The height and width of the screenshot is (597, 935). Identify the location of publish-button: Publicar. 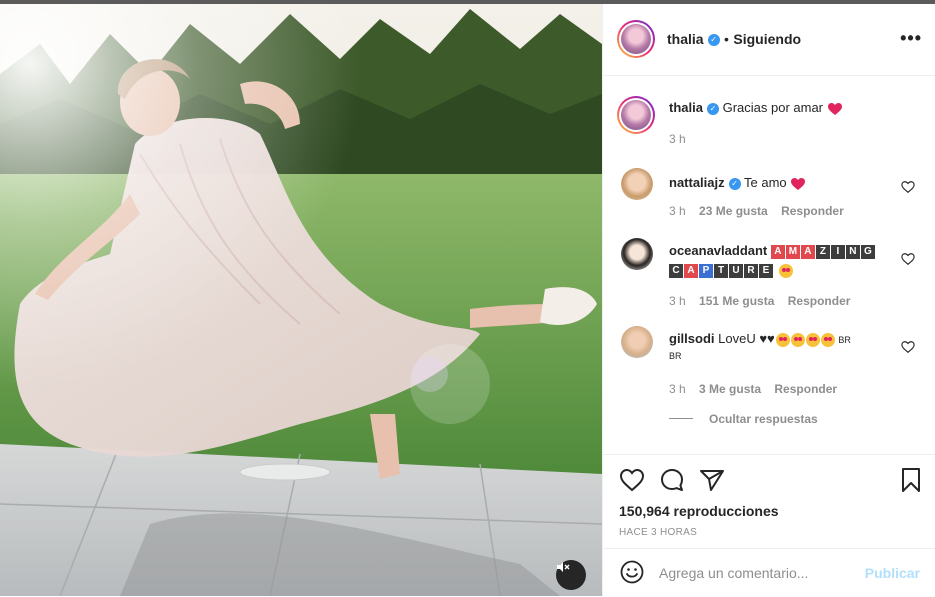
(892, 573).